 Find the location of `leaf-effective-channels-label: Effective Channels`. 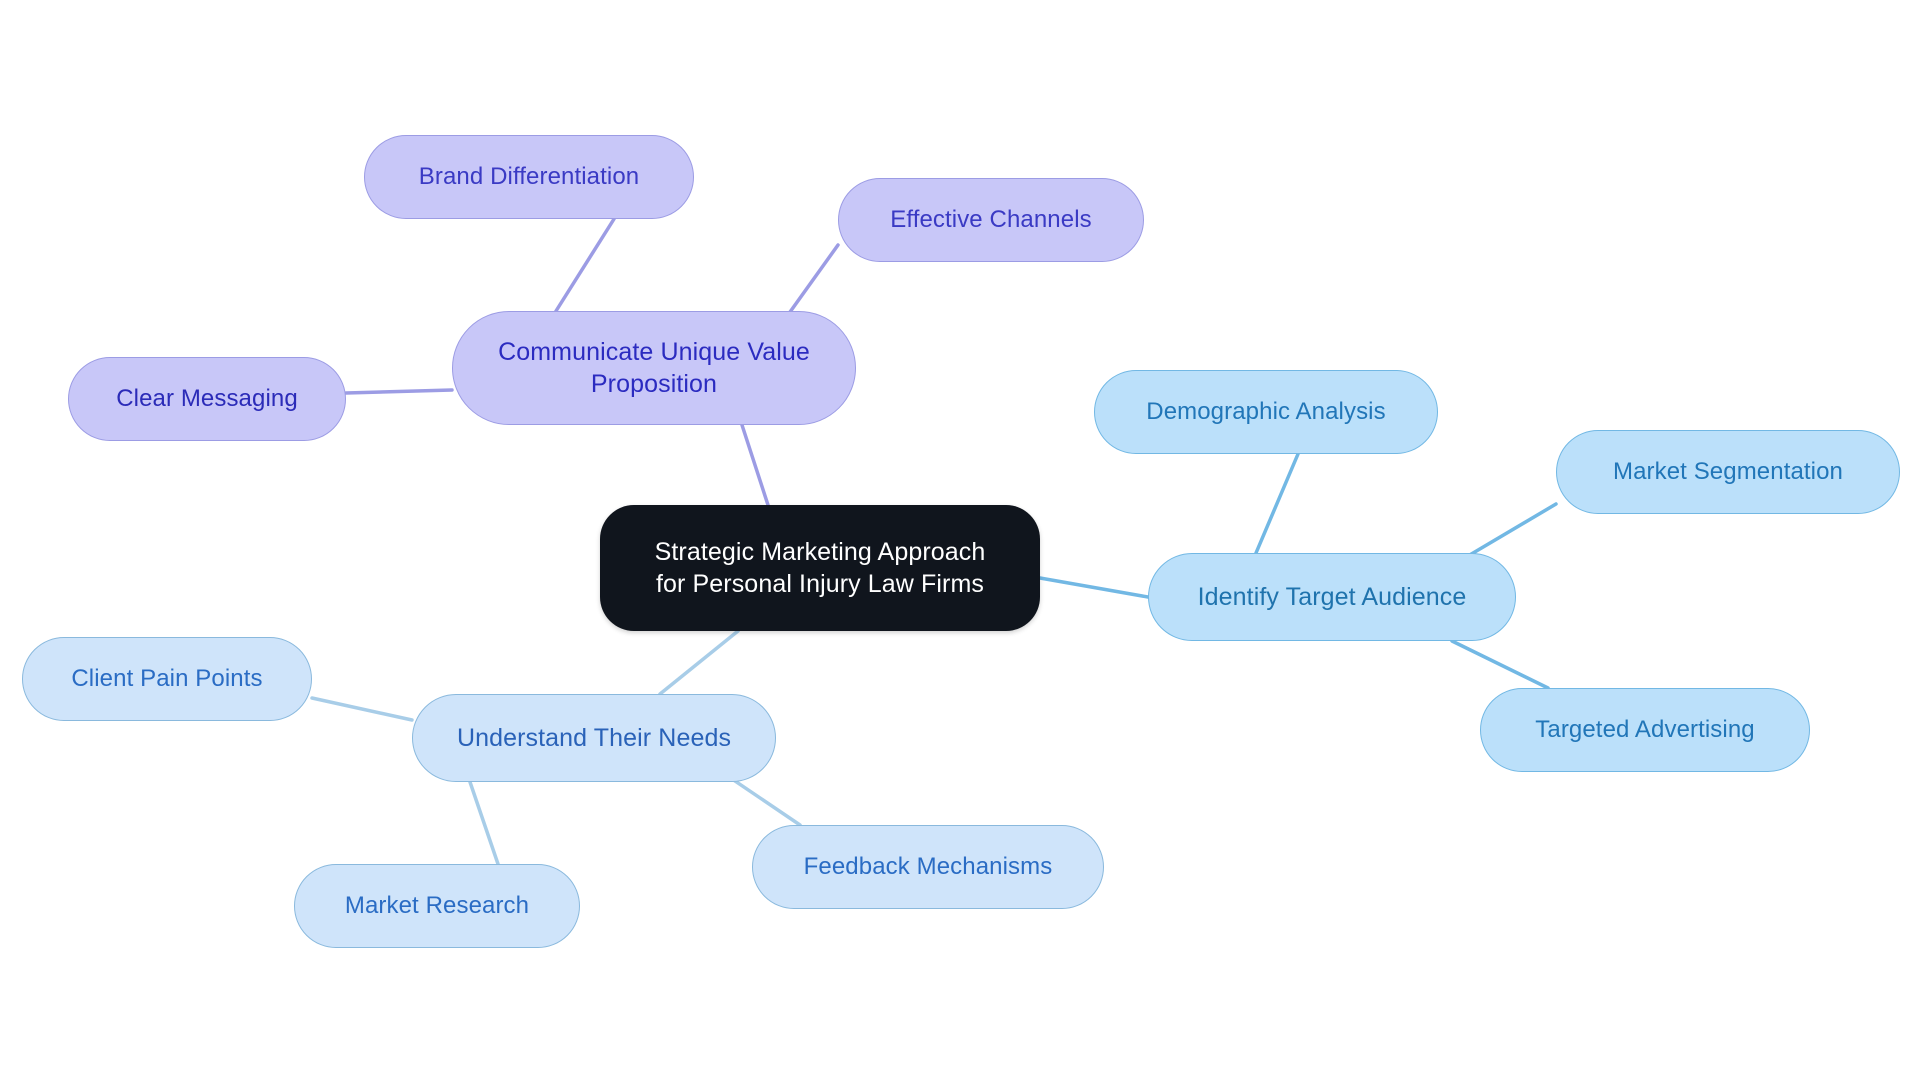

leaf-effective-channels-label: Effective Channels is located at coordinates (991, 219).